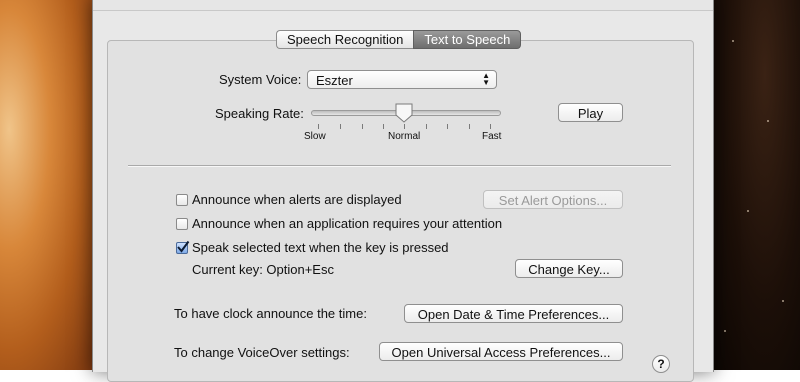  Describe the element at coordinates (345, 39) in the screenshot. I see `tab-speech-recognition: Speech Recognition` at that location.